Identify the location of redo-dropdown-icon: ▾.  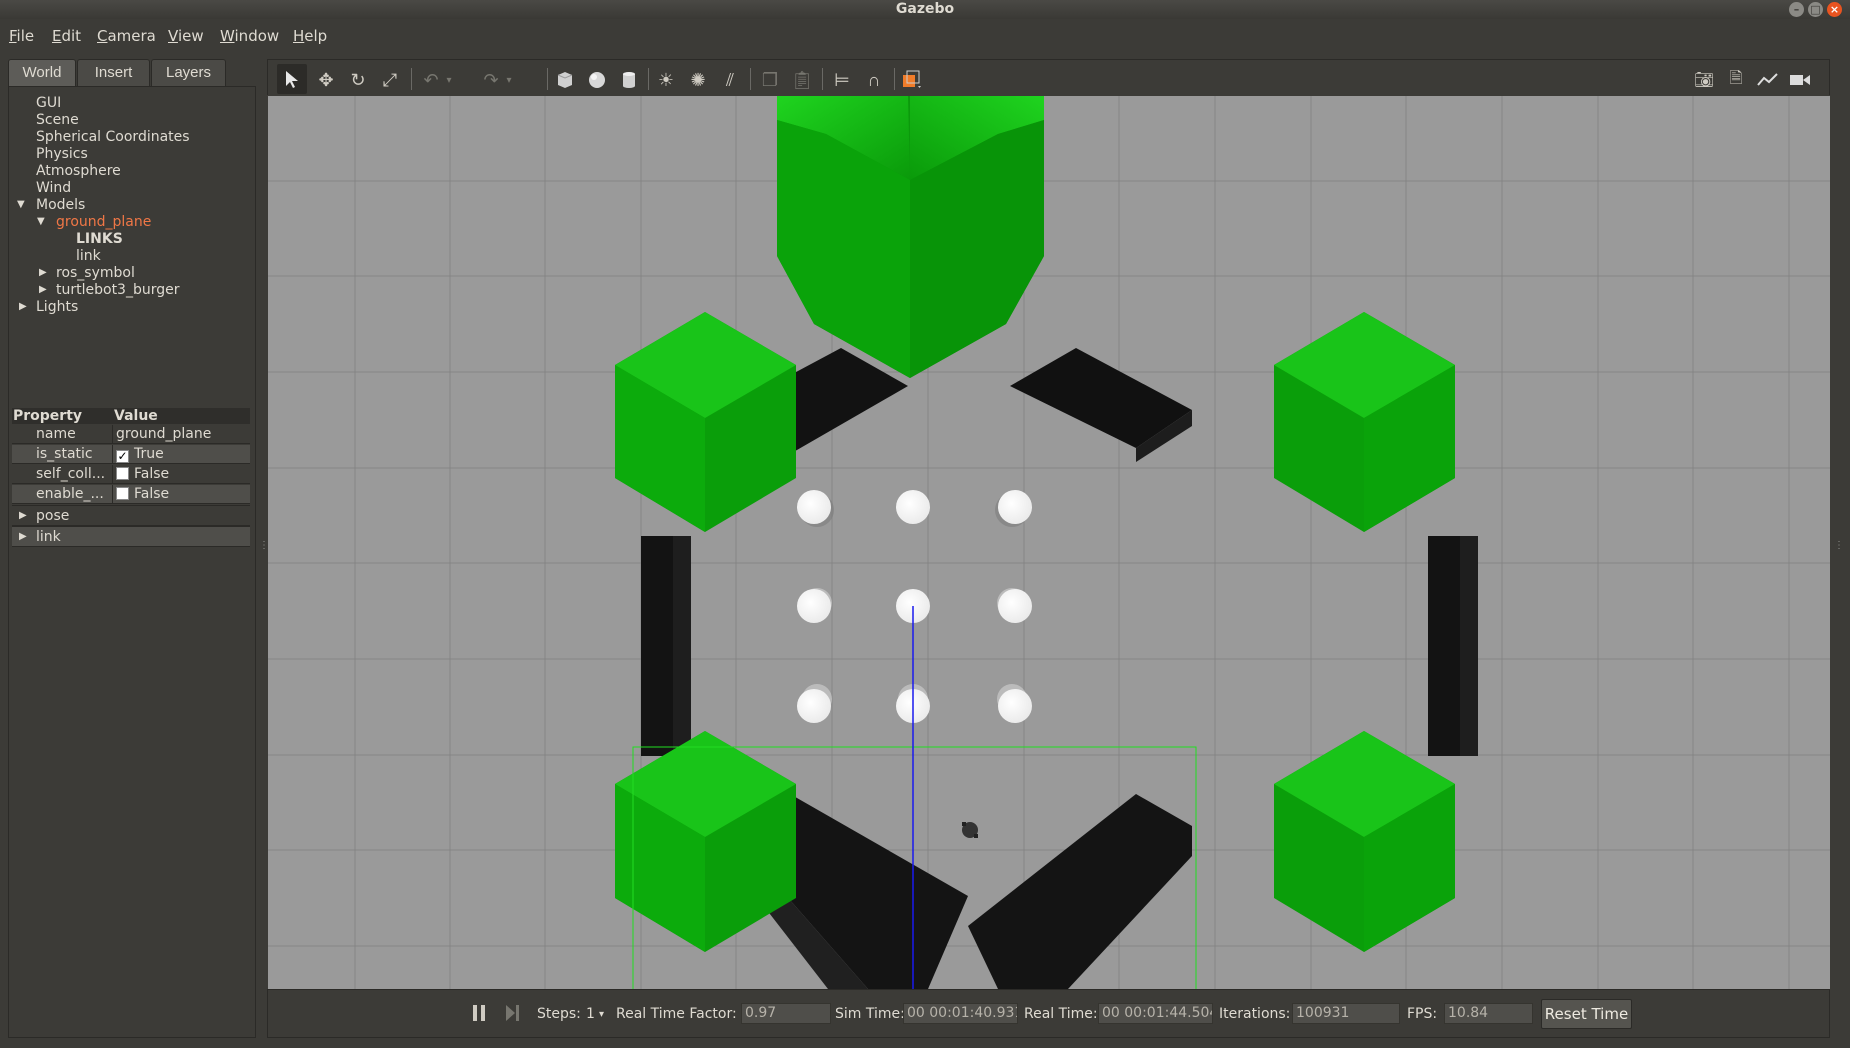
(509, 80).